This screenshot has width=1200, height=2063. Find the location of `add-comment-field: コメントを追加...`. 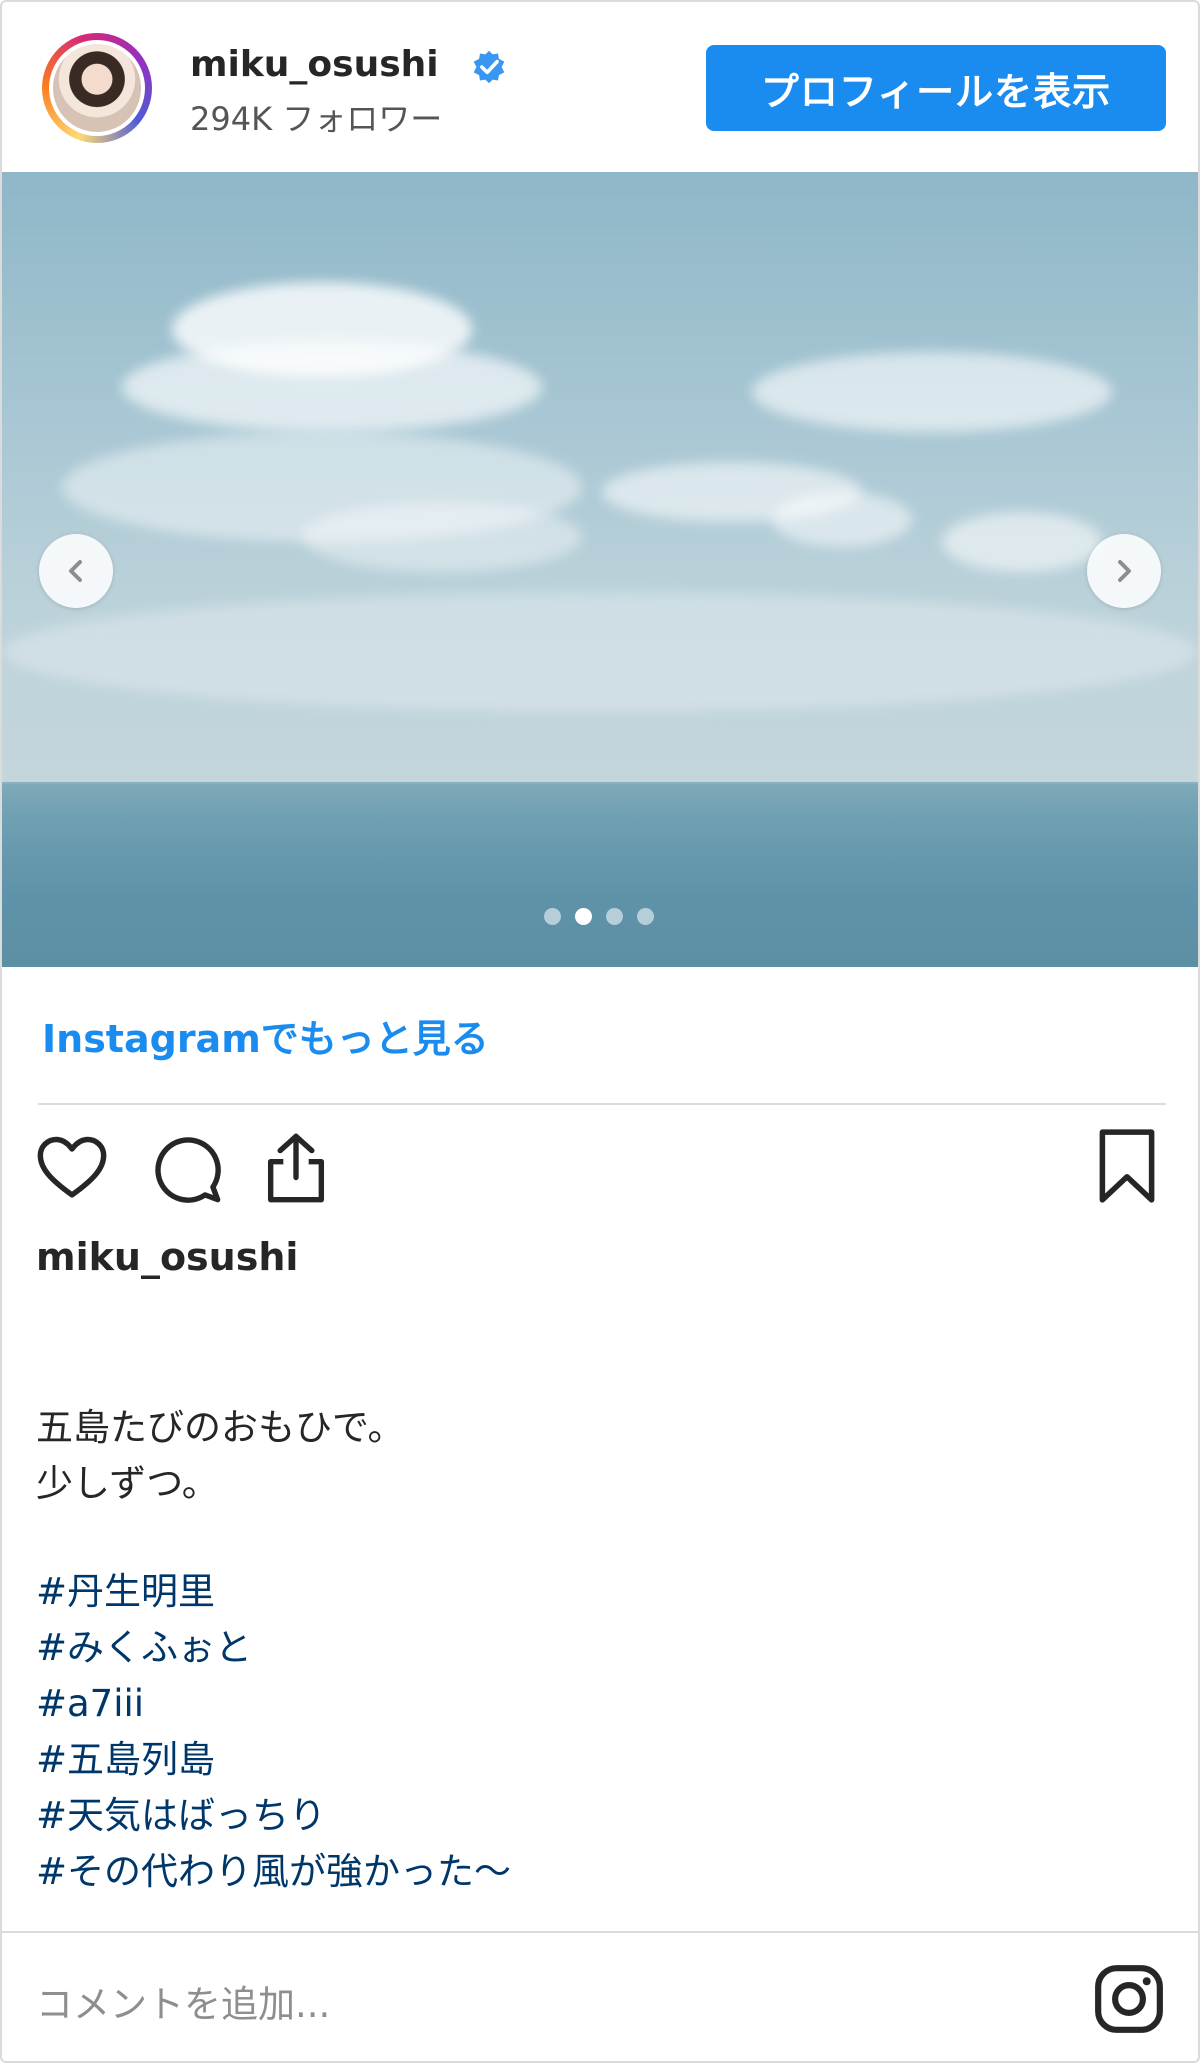

add-comment-field: コメントを追加... is located at coordinates (183, 2001).